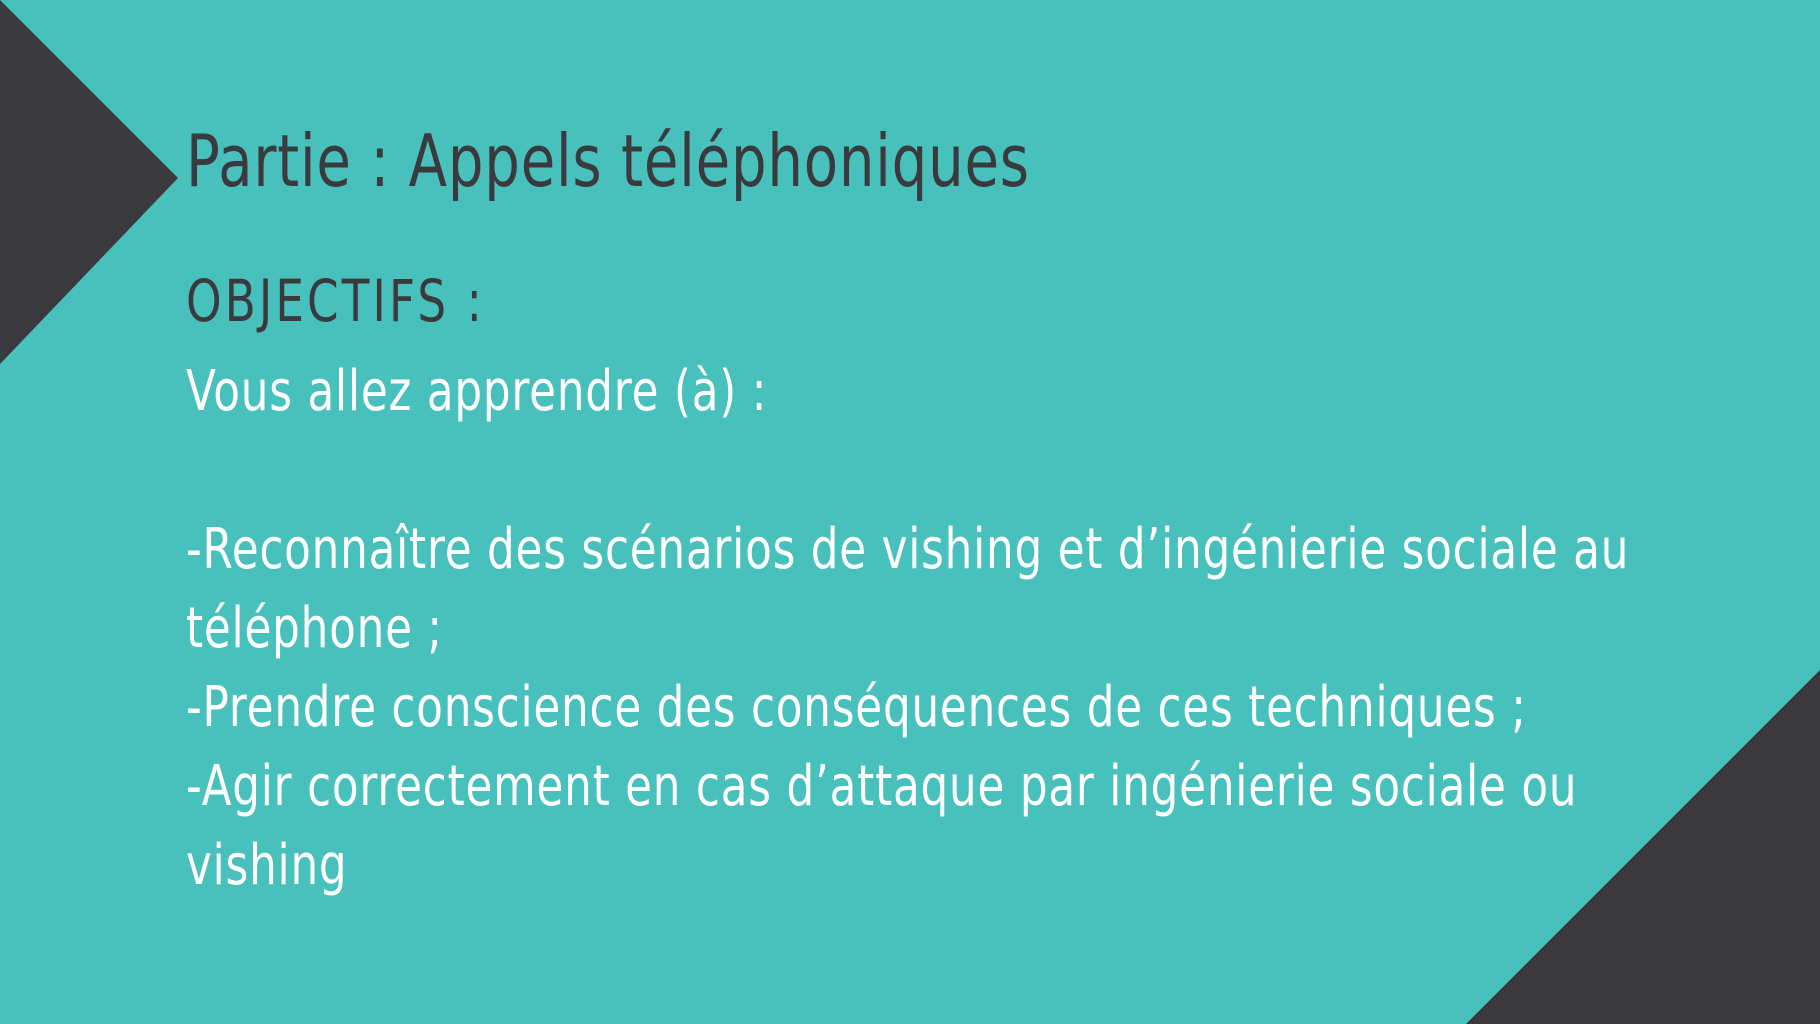  I want to click on objectives-intro: Vous allez apprendre (à) :, so click(477, 391).